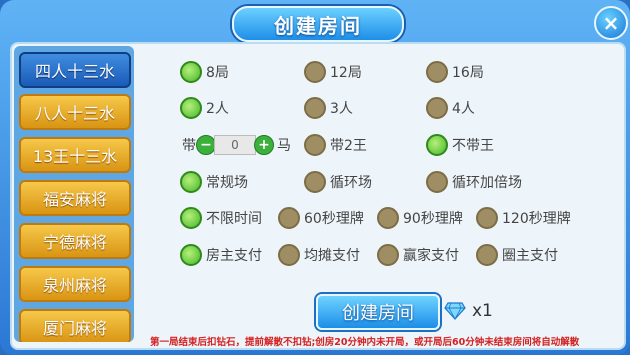  I want to click on option-rounds-12: 12局, so click(333, 72).